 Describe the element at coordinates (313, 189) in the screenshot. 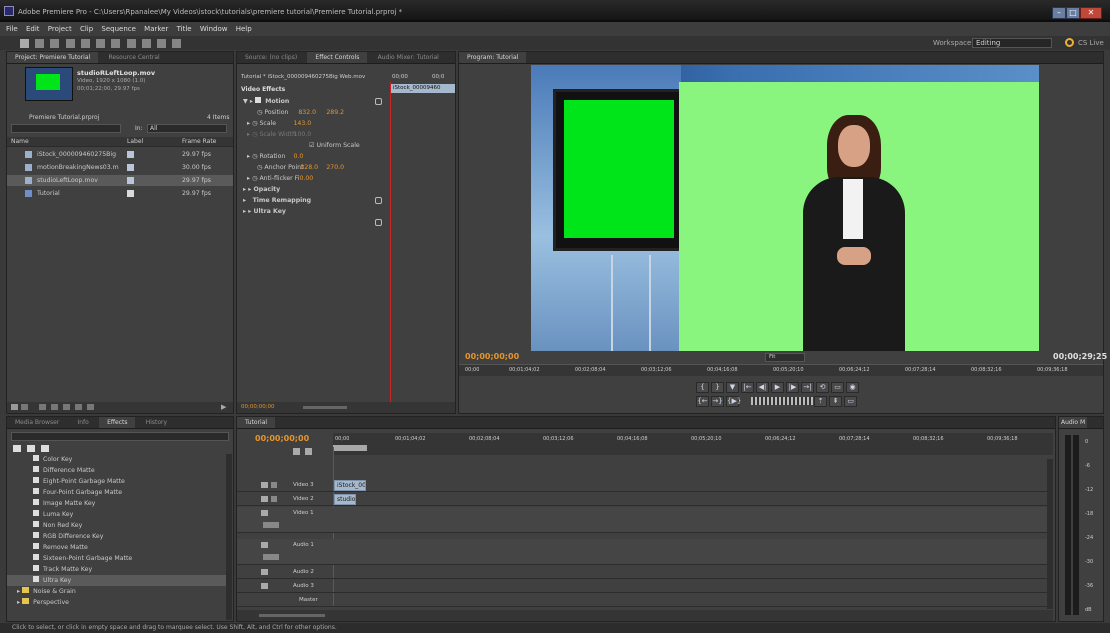

I see `opacity-row: ▸ ▸ Opacity` at that location.